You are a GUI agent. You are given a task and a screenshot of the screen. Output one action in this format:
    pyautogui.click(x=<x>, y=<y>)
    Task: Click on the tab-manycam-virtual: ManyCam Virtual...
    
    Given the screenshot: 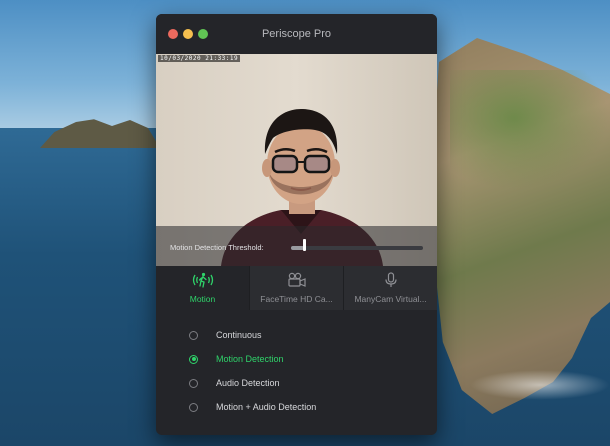 What is the action you would take?
    pyautogui.click(x=390, y=288)
    